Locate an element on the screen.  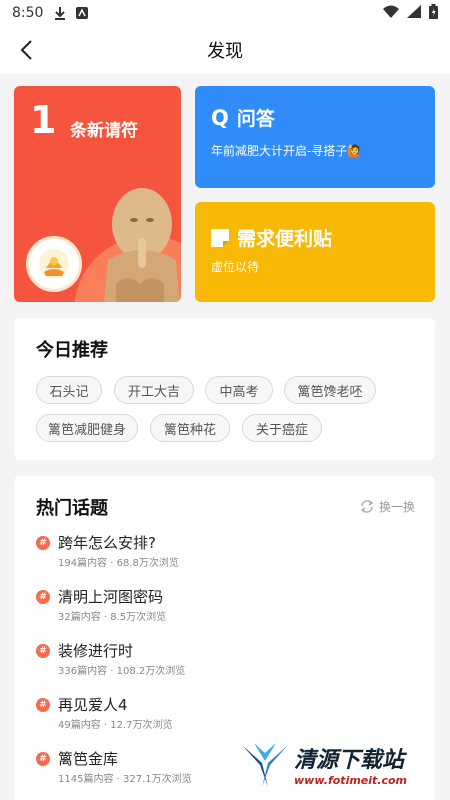
topic-meta: 1145篇内容 · 327.1万次浏览 is located at coordinates (125, 779).